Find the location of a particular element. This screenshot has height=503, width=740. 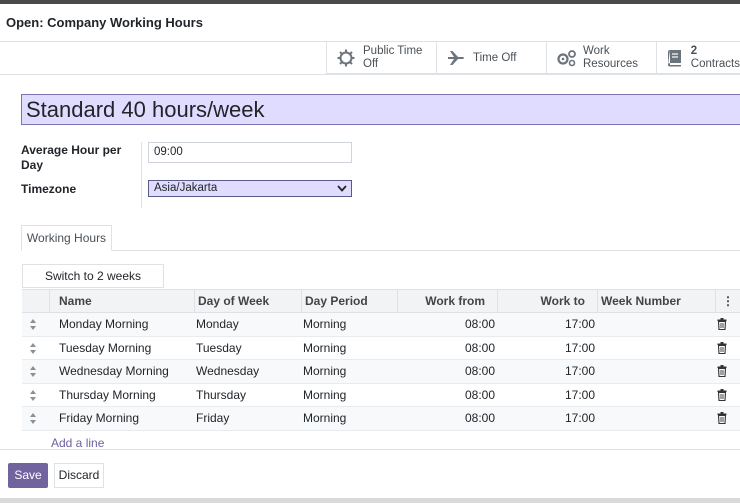

cell-name: Thursday Morning is located at coordinates (107, 395).